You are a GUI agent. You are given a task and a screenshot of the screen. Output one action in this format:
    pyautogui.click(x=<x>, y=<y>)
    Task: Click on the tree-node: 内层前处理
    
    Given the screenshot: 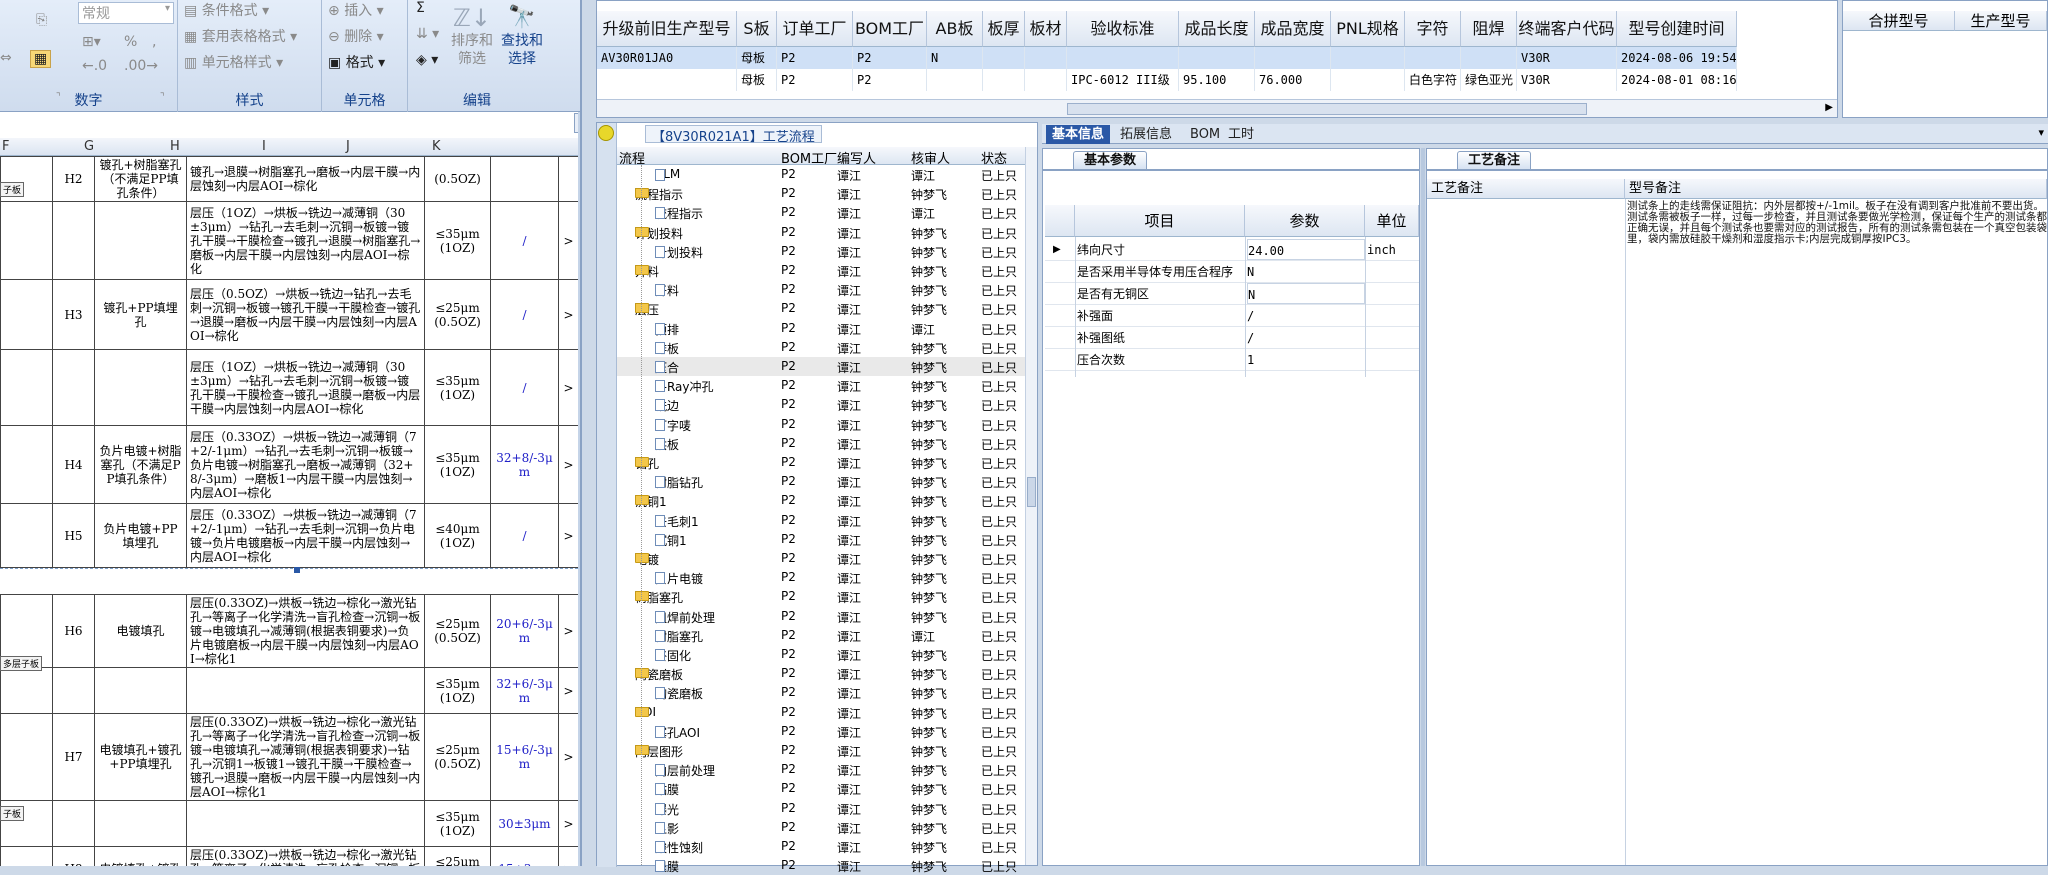 What is the action you would take?
    pyautogui.click(x=685, y=770)
    